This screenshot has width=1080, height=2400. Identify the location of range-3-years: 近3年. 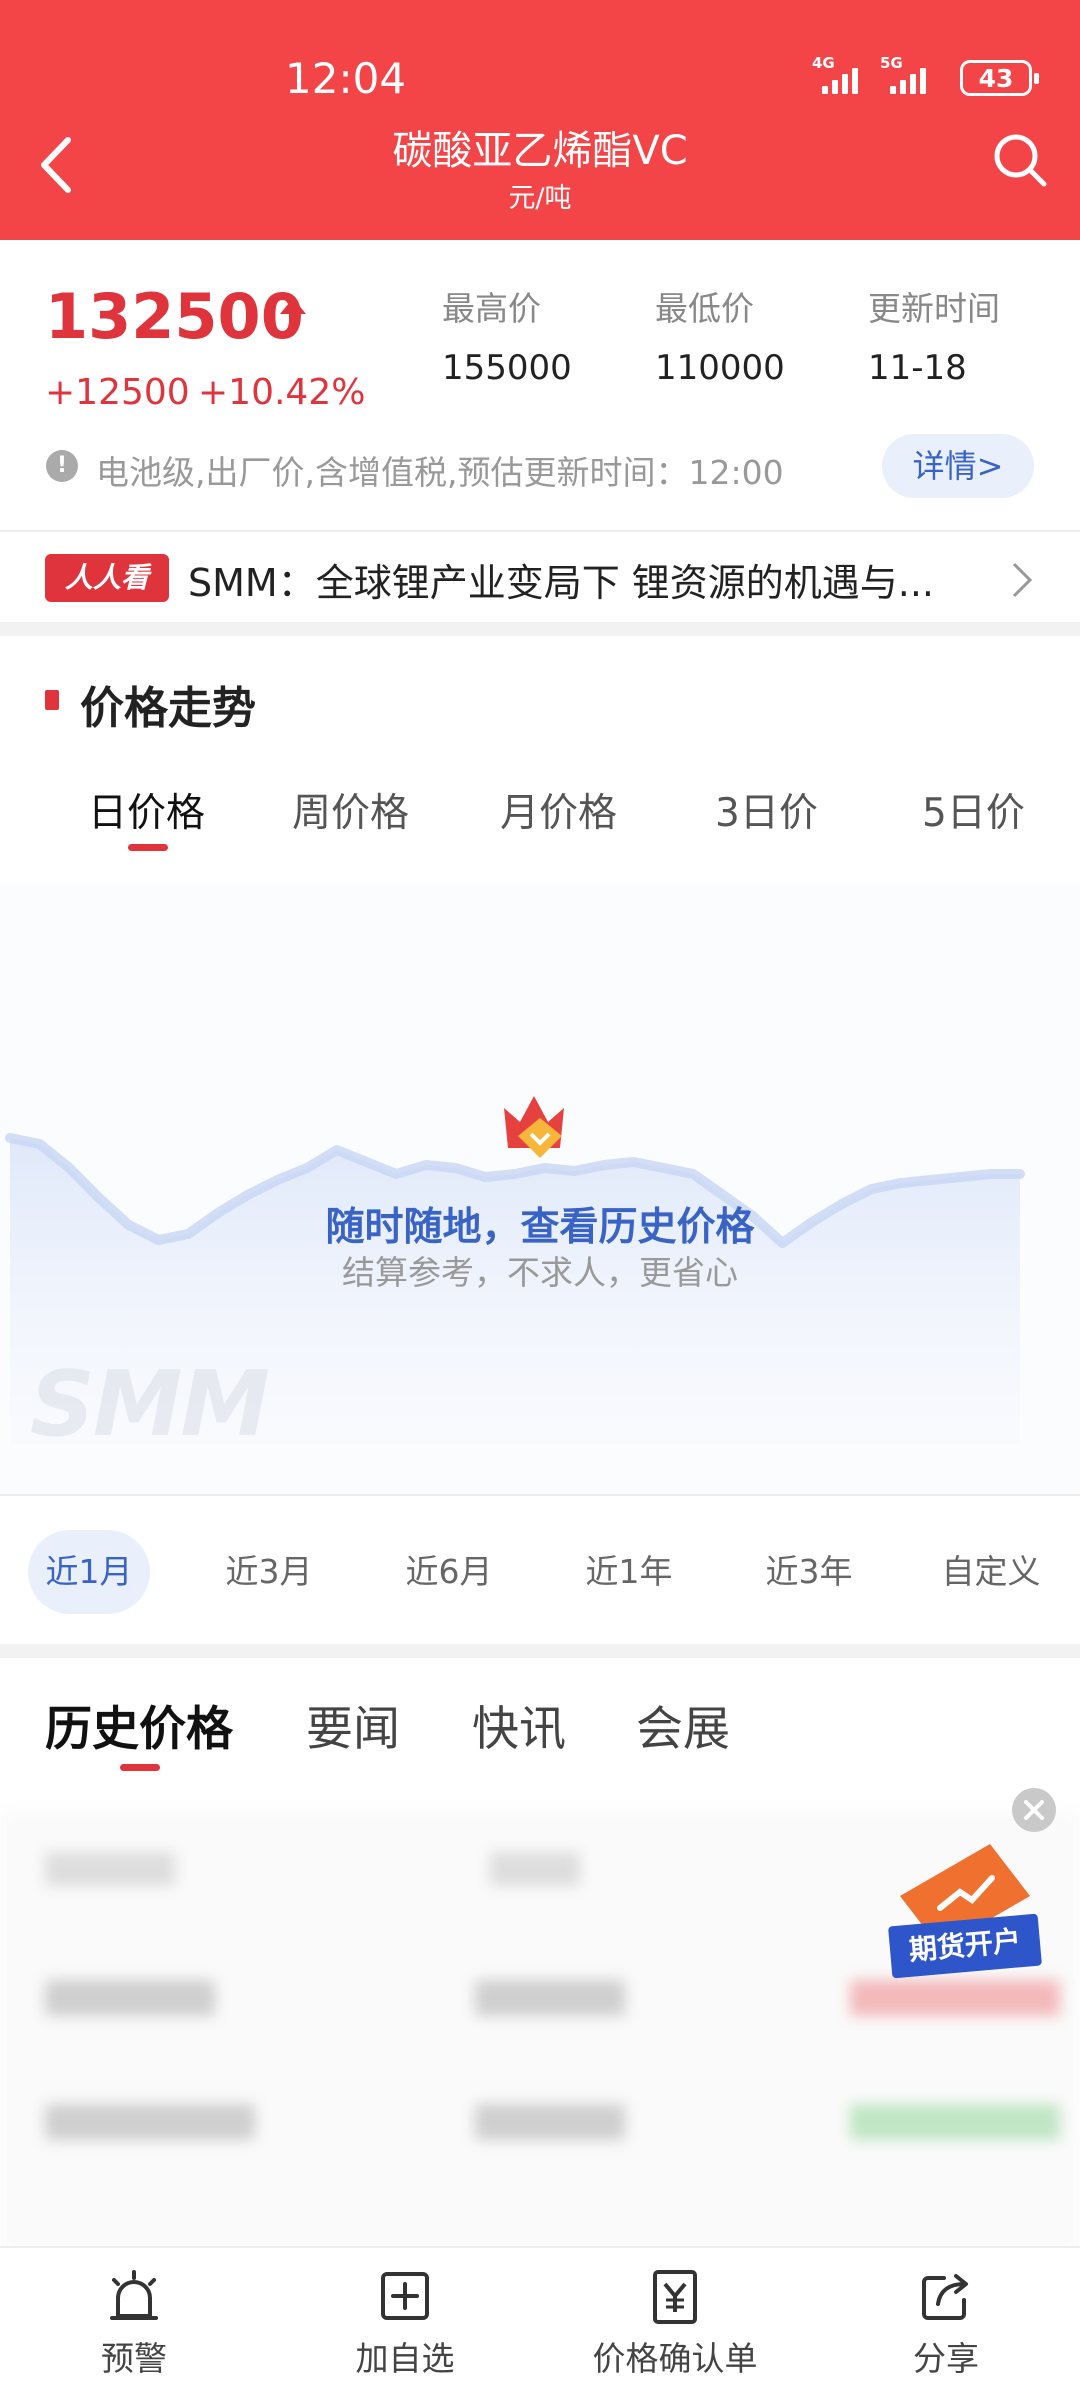
(809, 1572).